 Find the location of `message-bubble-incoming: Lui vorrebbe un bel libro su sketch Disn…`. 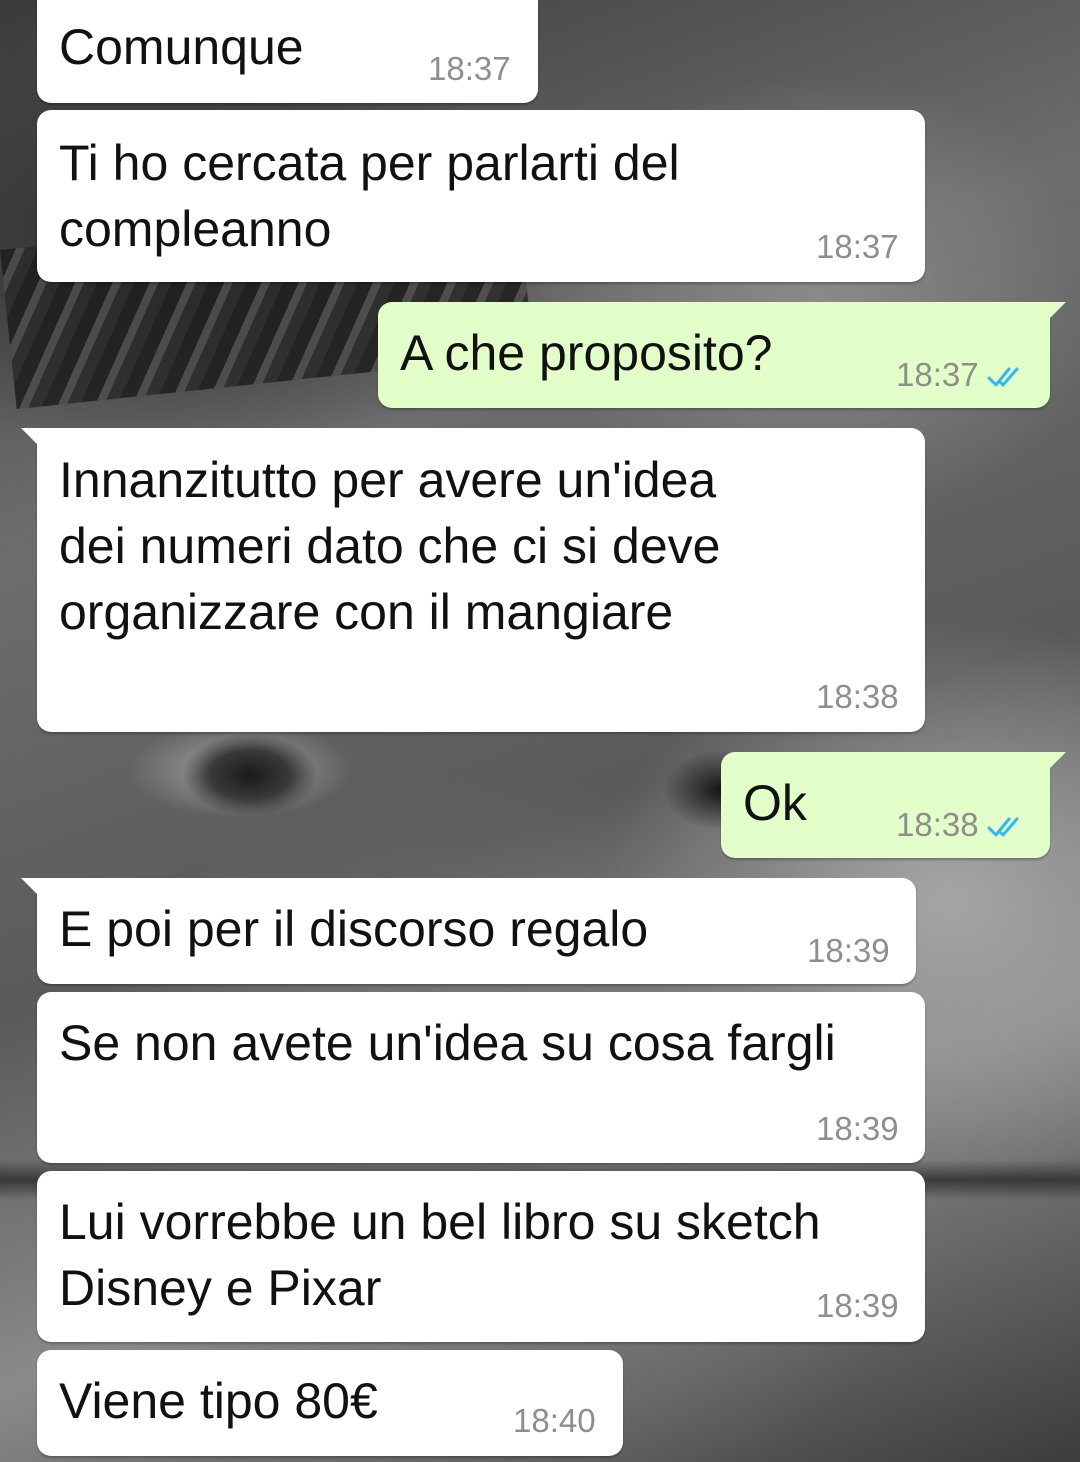

message-bubble-incoming: Lui vorrebbe un bel libro su sketch Disn… is located at coordinates (481, 1256).